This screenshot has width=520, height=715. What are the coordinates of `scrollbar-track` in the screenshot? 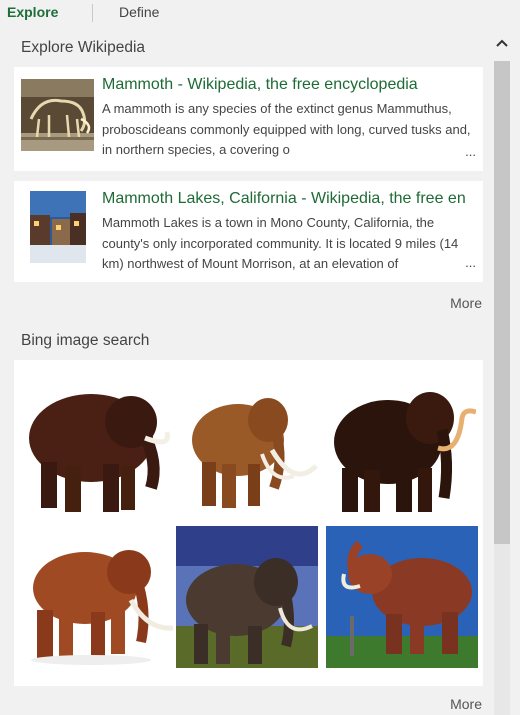 It's located at (502, 629).